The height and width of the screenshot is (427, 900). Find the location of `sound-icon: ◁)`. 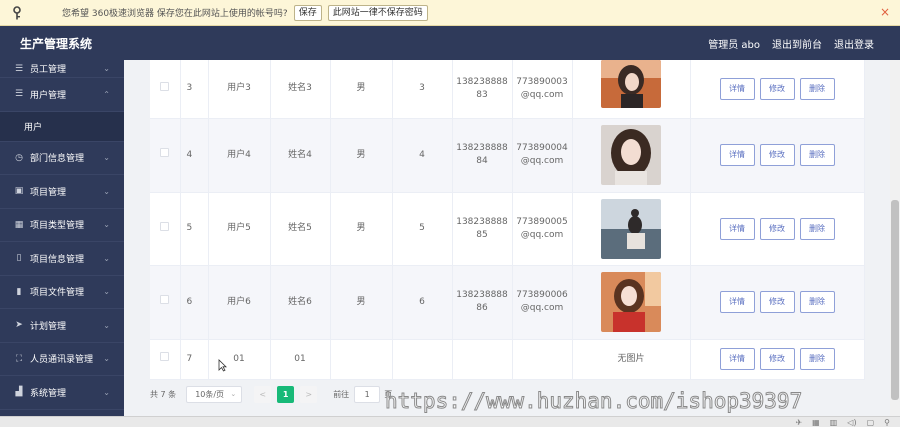

sound-icon: ◁) is located at coordinates (851, 422).